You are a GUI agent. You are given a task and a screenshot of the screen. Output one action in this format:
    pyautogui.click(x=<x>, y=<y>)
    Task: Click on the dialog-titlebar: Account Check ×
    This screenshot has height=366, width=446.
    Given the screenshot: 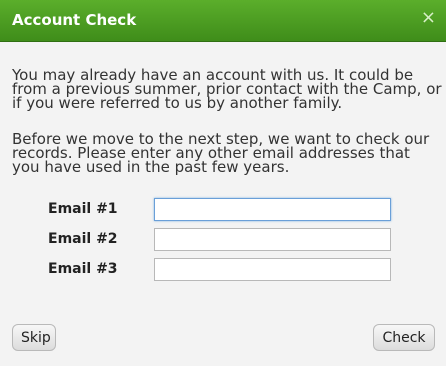 What is the action you would take?
    pyautogui.click(x=223, y=21)
    